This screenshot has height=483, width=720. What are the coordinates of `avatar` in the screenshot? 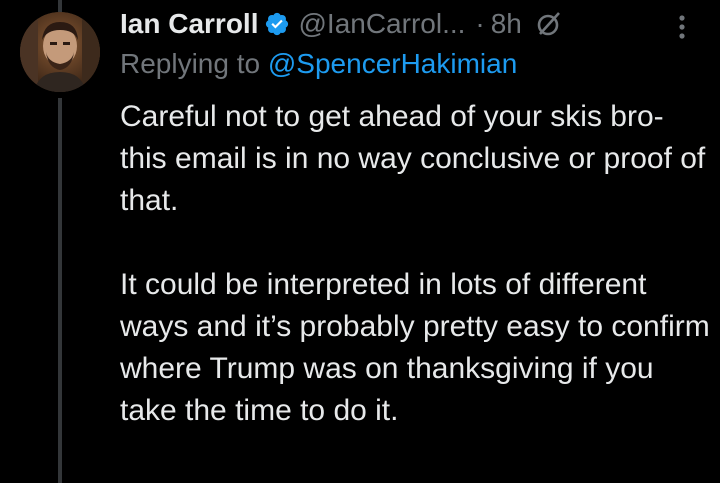 It's located at (60, 52).